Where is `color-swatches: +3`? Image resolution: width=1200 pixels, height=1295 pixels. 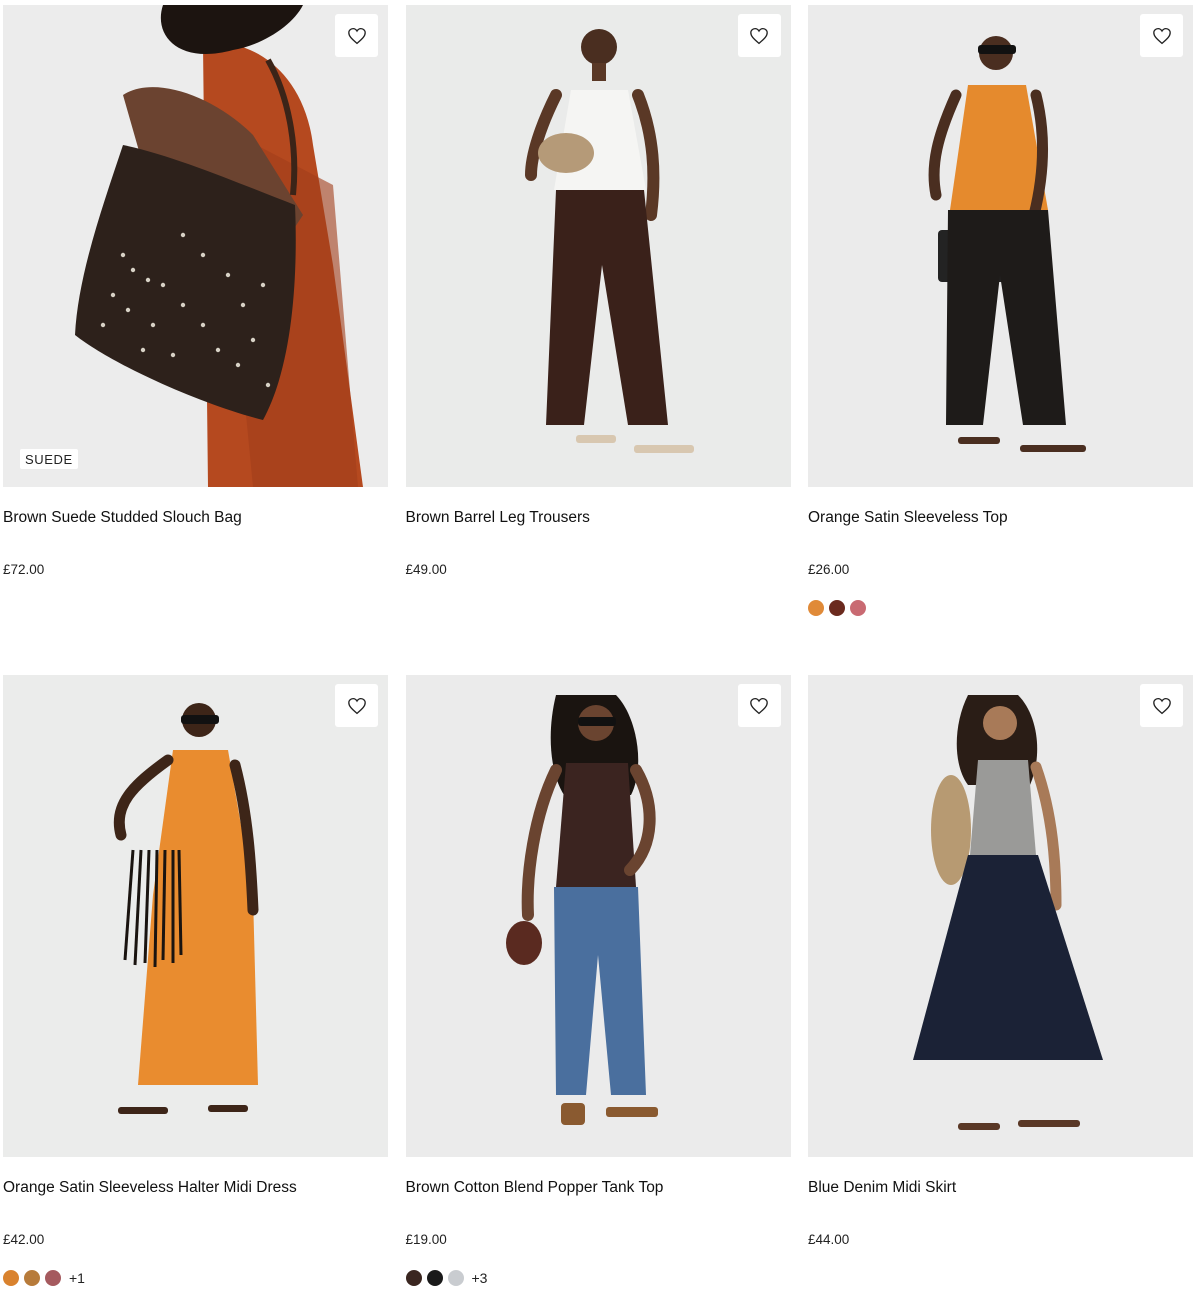
color-swatches: +3 is located at coordinates (598, 1278).